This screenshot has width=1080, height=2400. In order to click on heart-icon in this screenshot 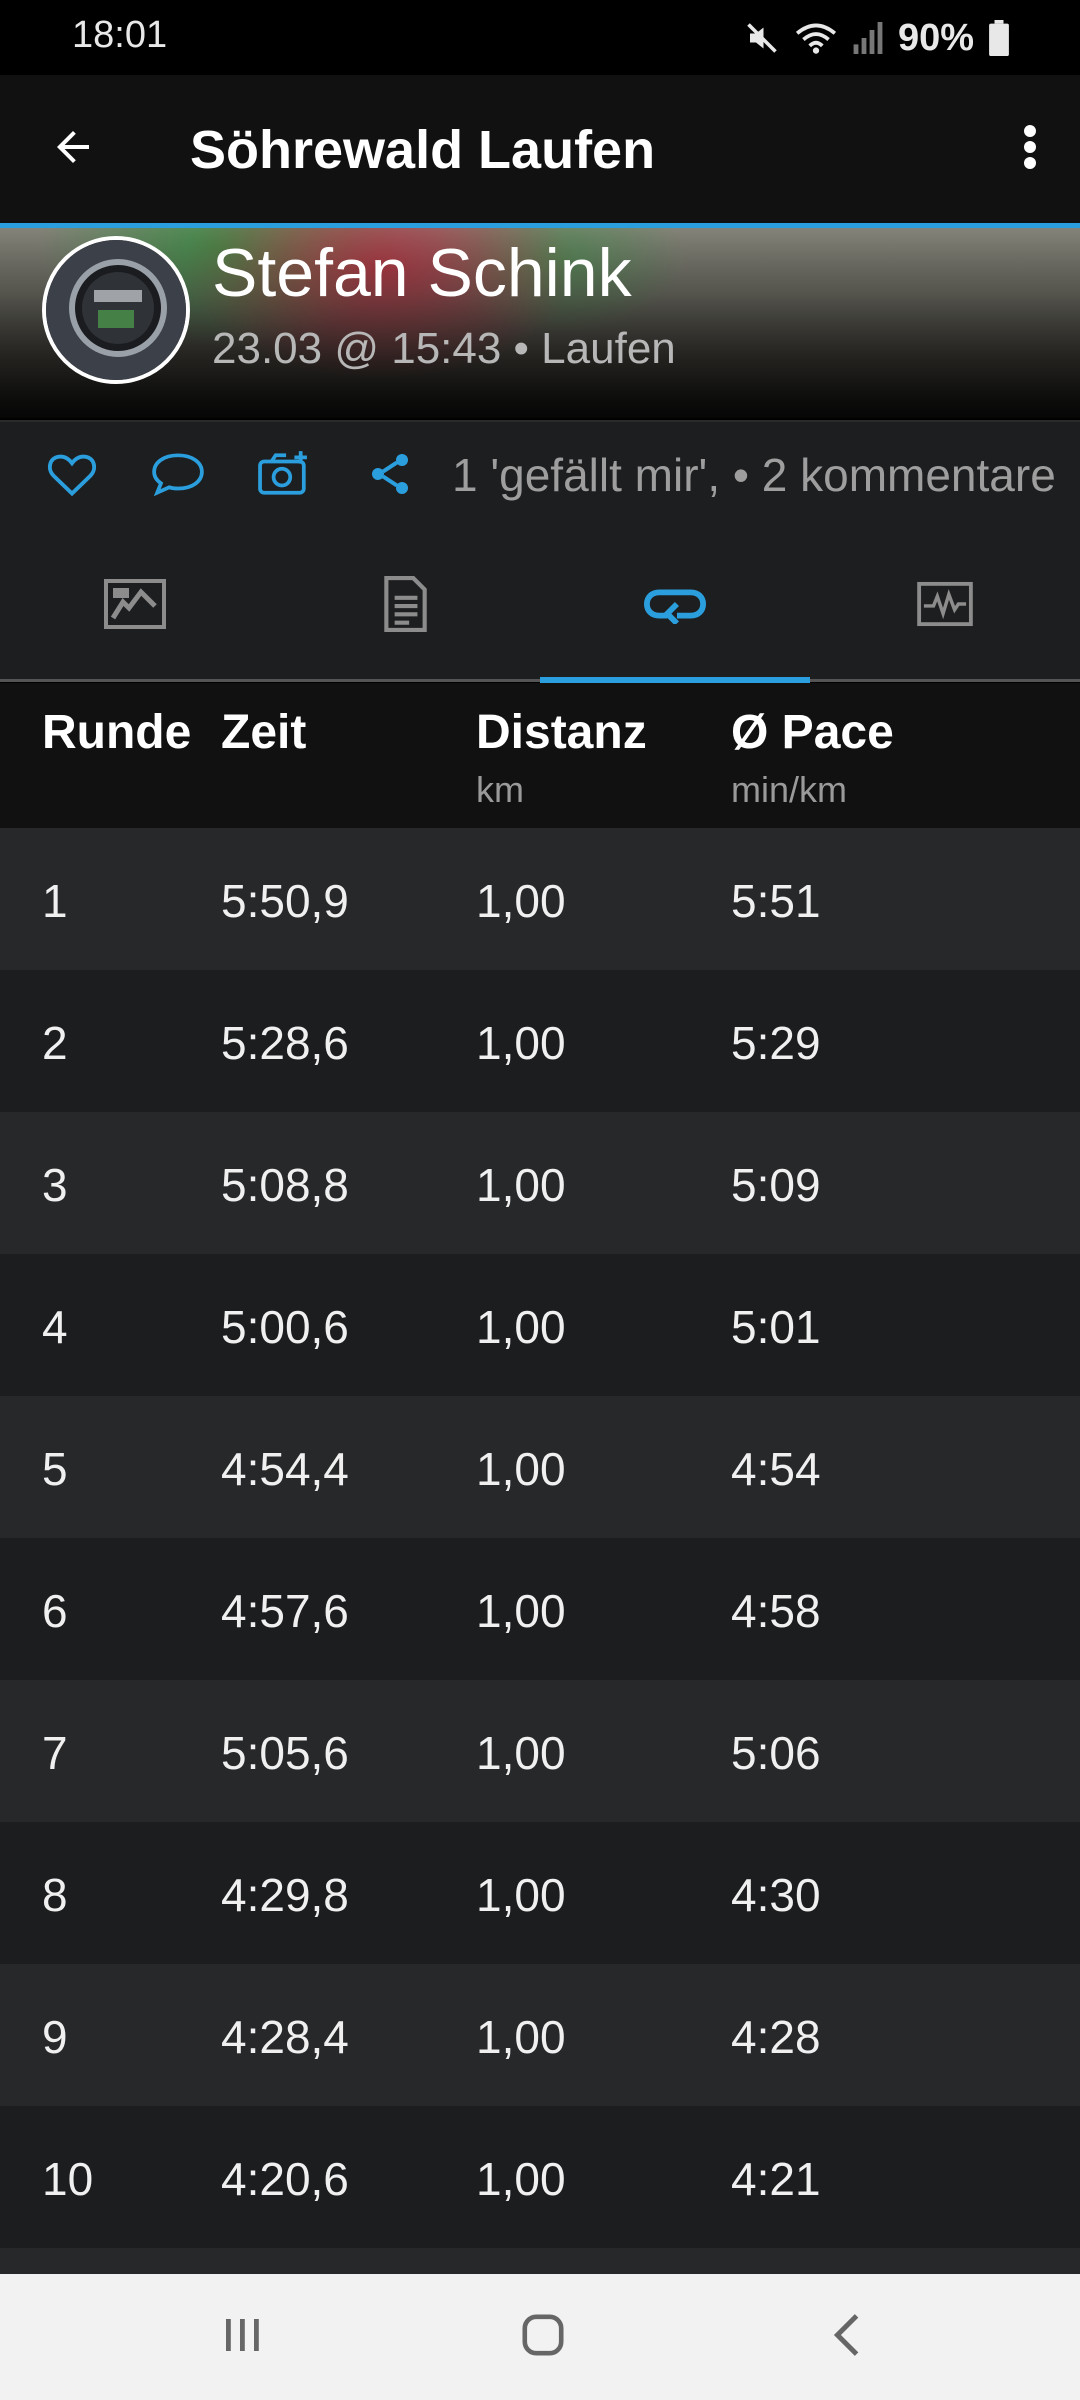, I will do `click(72, 476)`.